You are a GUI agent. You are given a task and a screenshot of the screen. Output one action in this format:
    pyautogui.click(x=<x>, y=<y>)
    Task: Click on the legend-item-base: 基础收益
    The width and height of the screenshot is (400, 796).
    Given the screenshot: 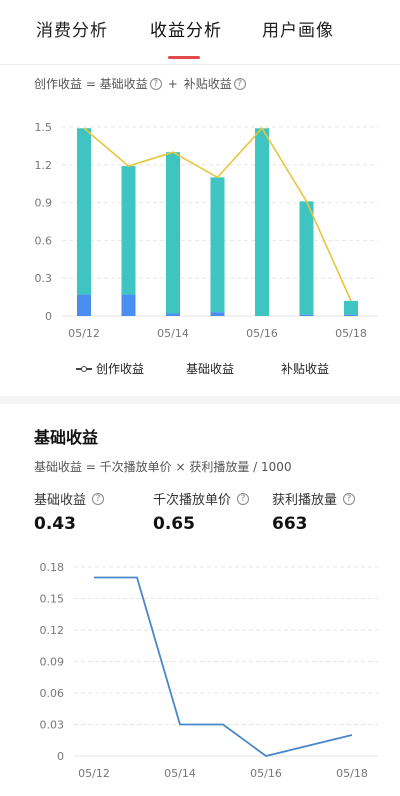 What is the action you would take?
    pyautogui.click(x=210, y=368)
    